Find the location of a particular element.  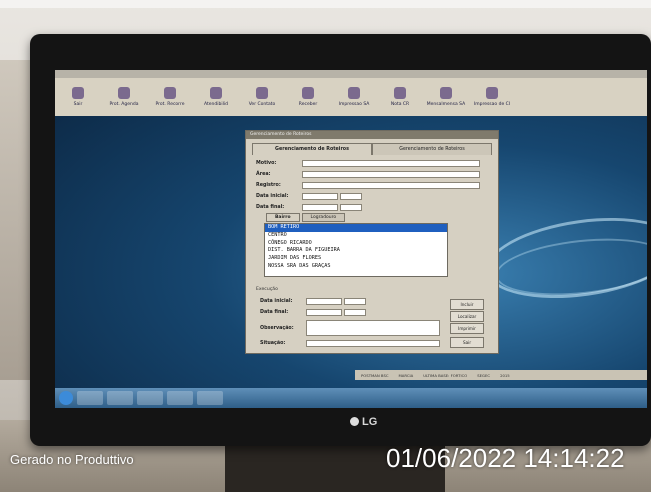

exec-data-final-label: Data final: is located at coordinates (274, 312).